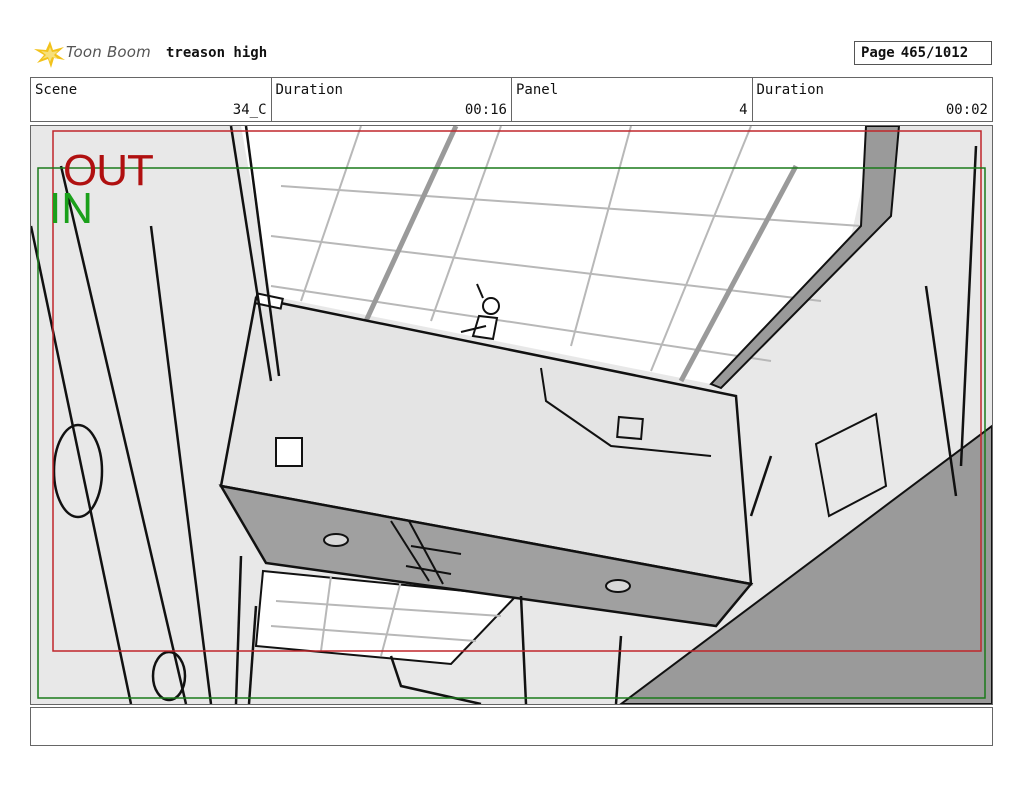 The image size is (1024, 793). I want to click on scene-label: Scene, so click(56, 90).